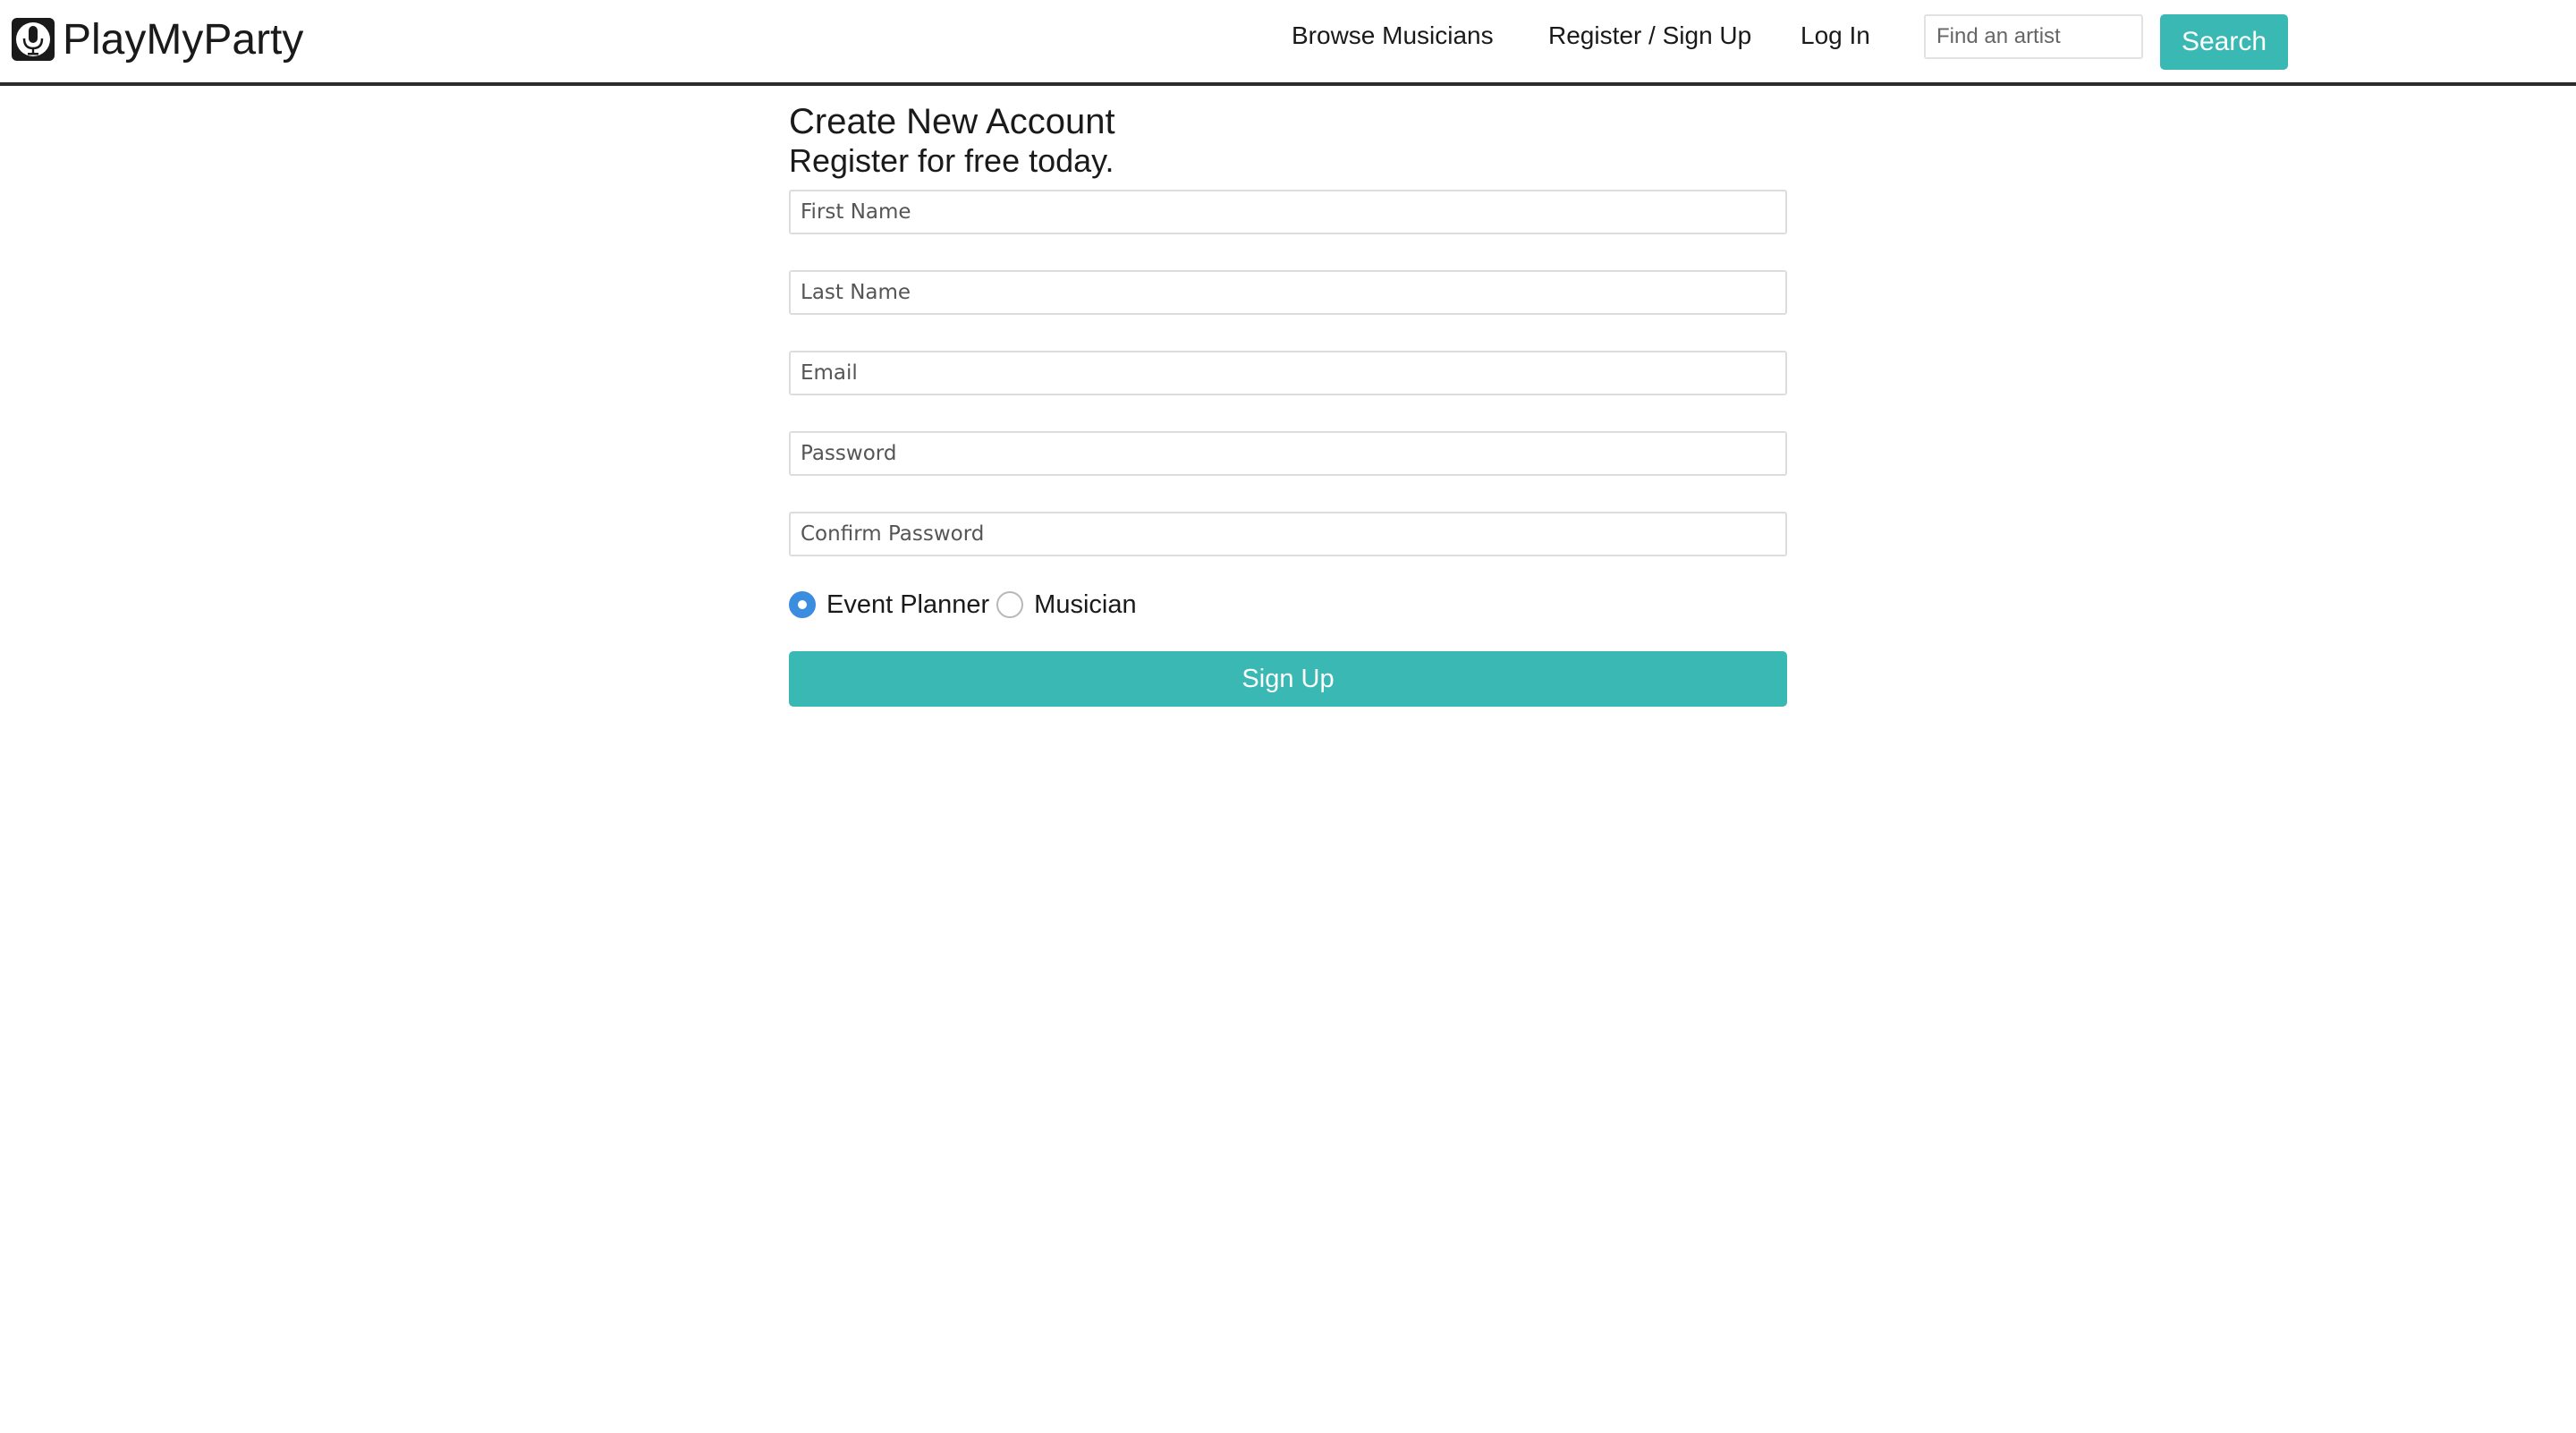 The height and width of the screenshot is (1433, 2576). What do you see at coordinates (1288, 679) in the screenshot?
I see `sign-up-button: Sign Up` at bounding box center [1288, 679].